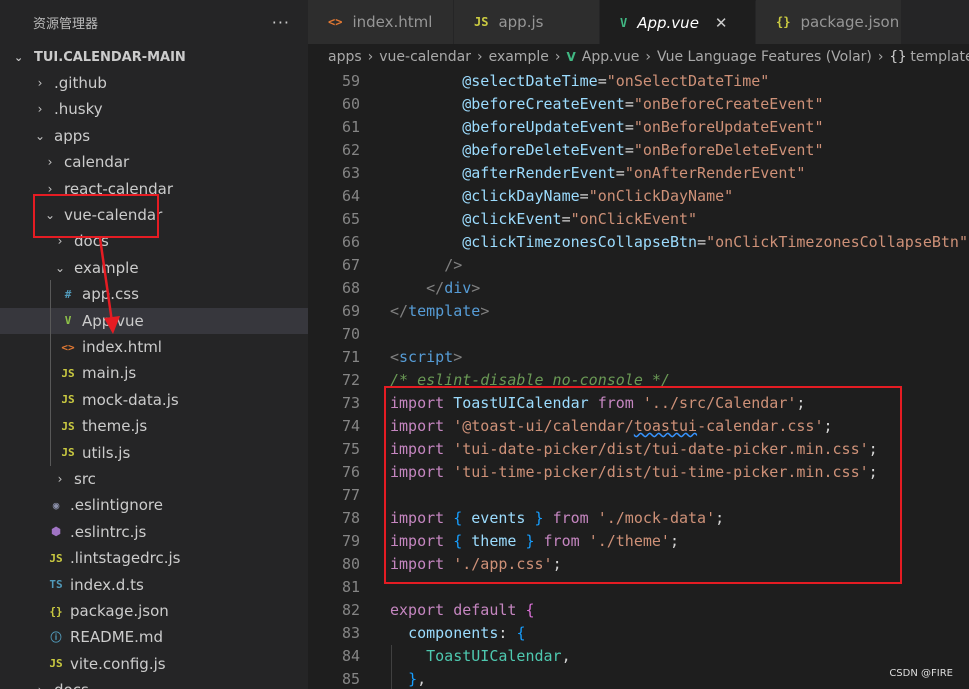 The width and height of the screenshot is (969, 689). What do you see at coordinates (154, 453) in the screenshot?
I see `tree-item-utils-js: JS utils.js` at bounding box center [154, 453].